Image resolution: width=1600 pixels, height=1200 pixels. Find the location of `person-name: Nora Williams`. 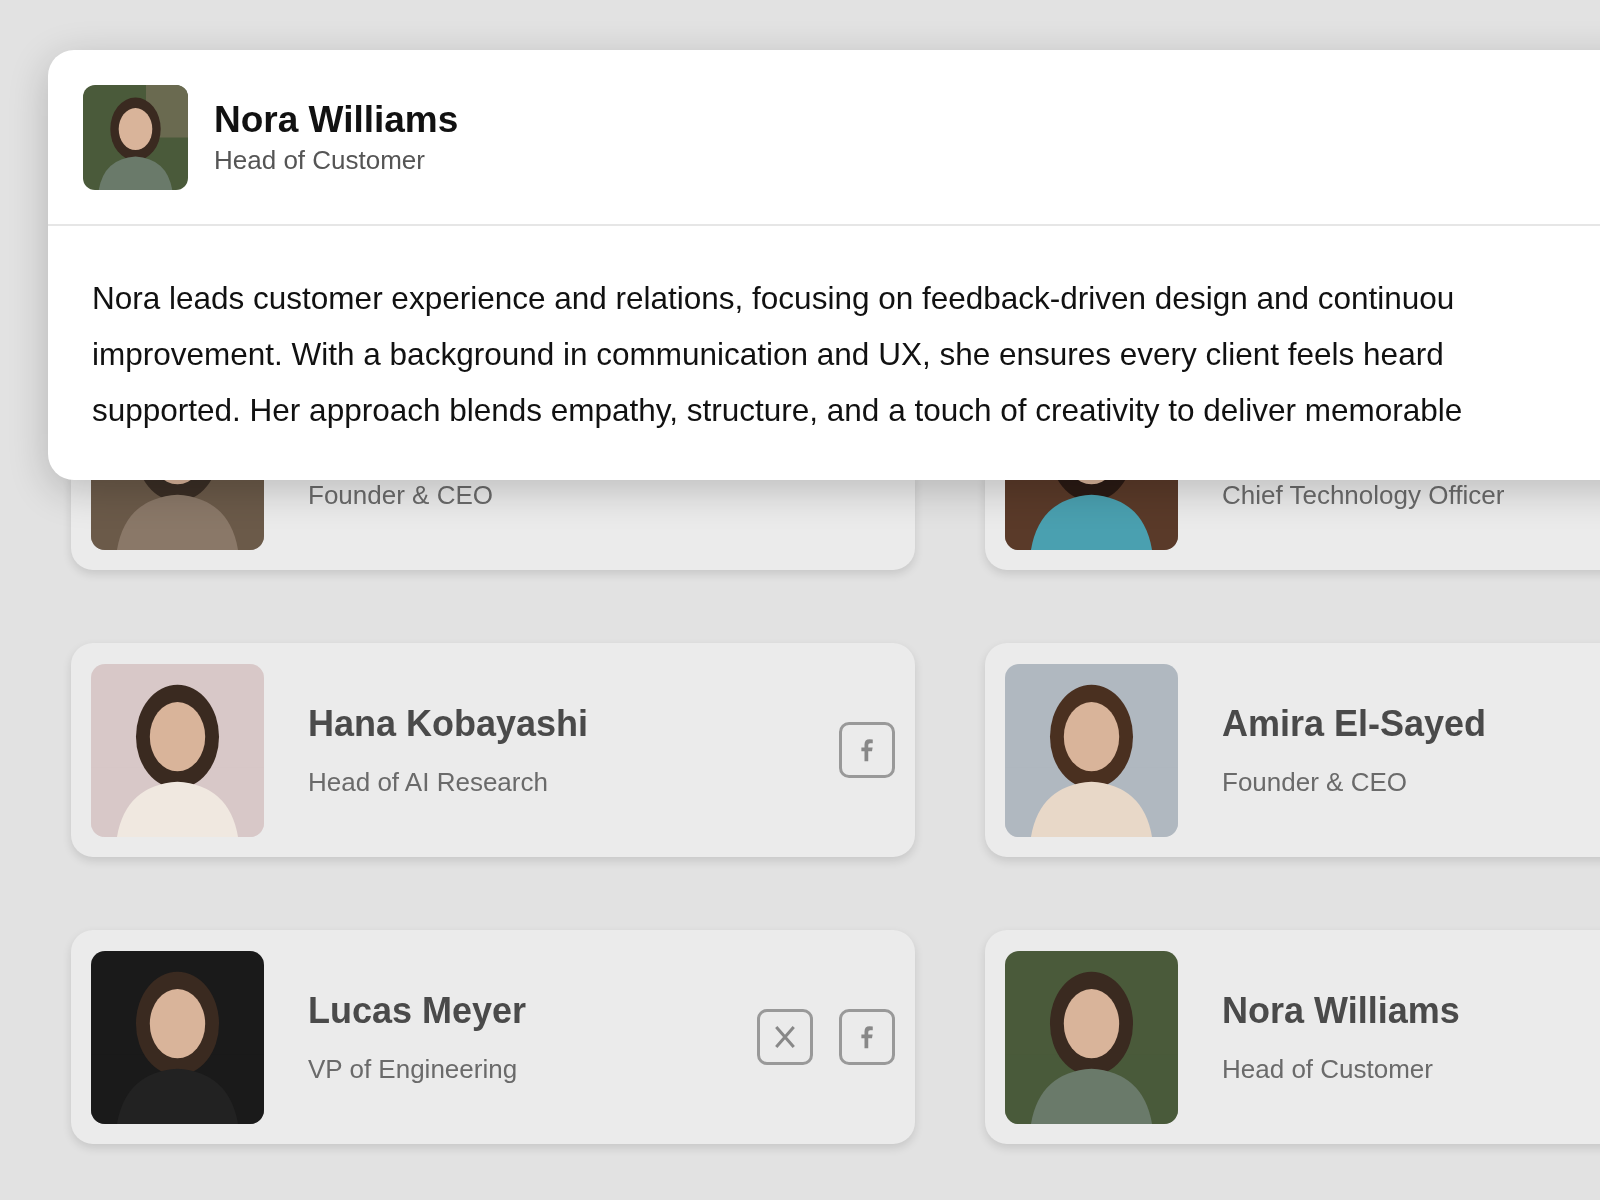

person-name: Nora Williams is located at coordinates (336, 119).